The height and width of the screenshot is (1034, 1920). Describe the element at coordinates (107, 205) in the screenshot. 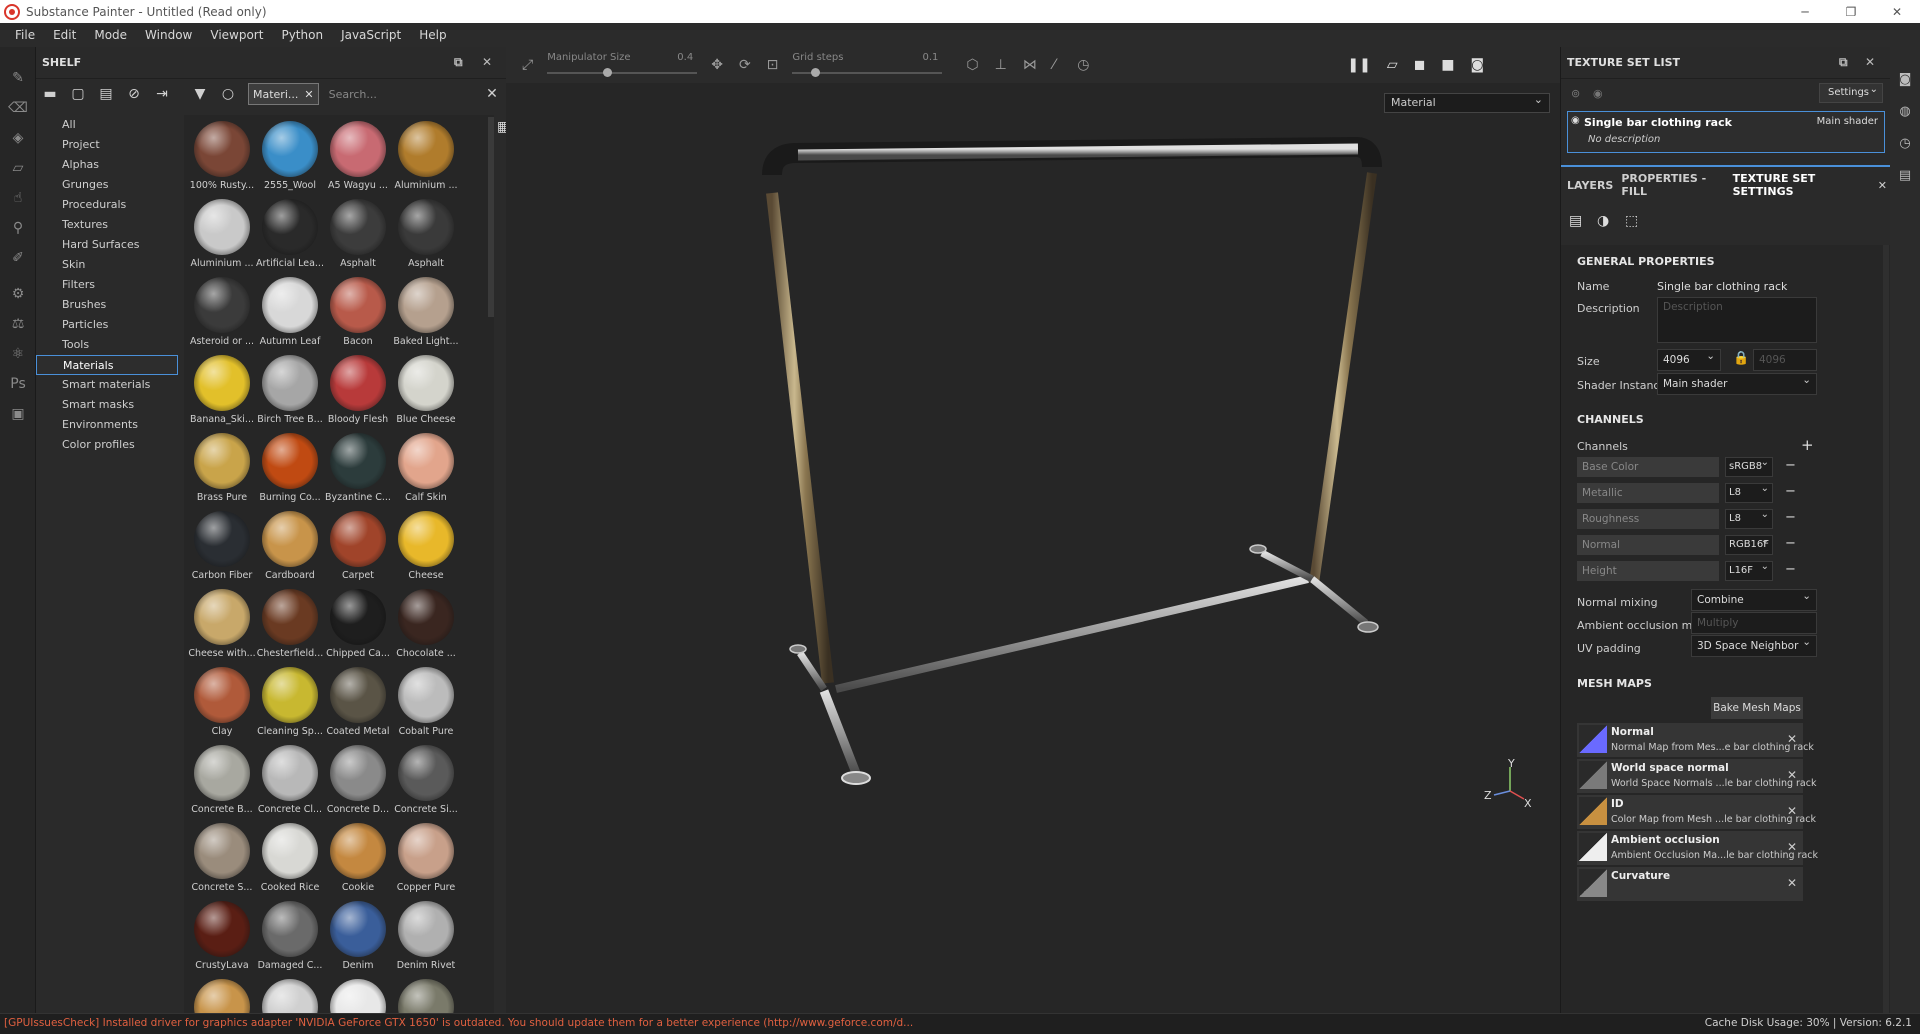

I see `category-item: Procedurals` at that location.